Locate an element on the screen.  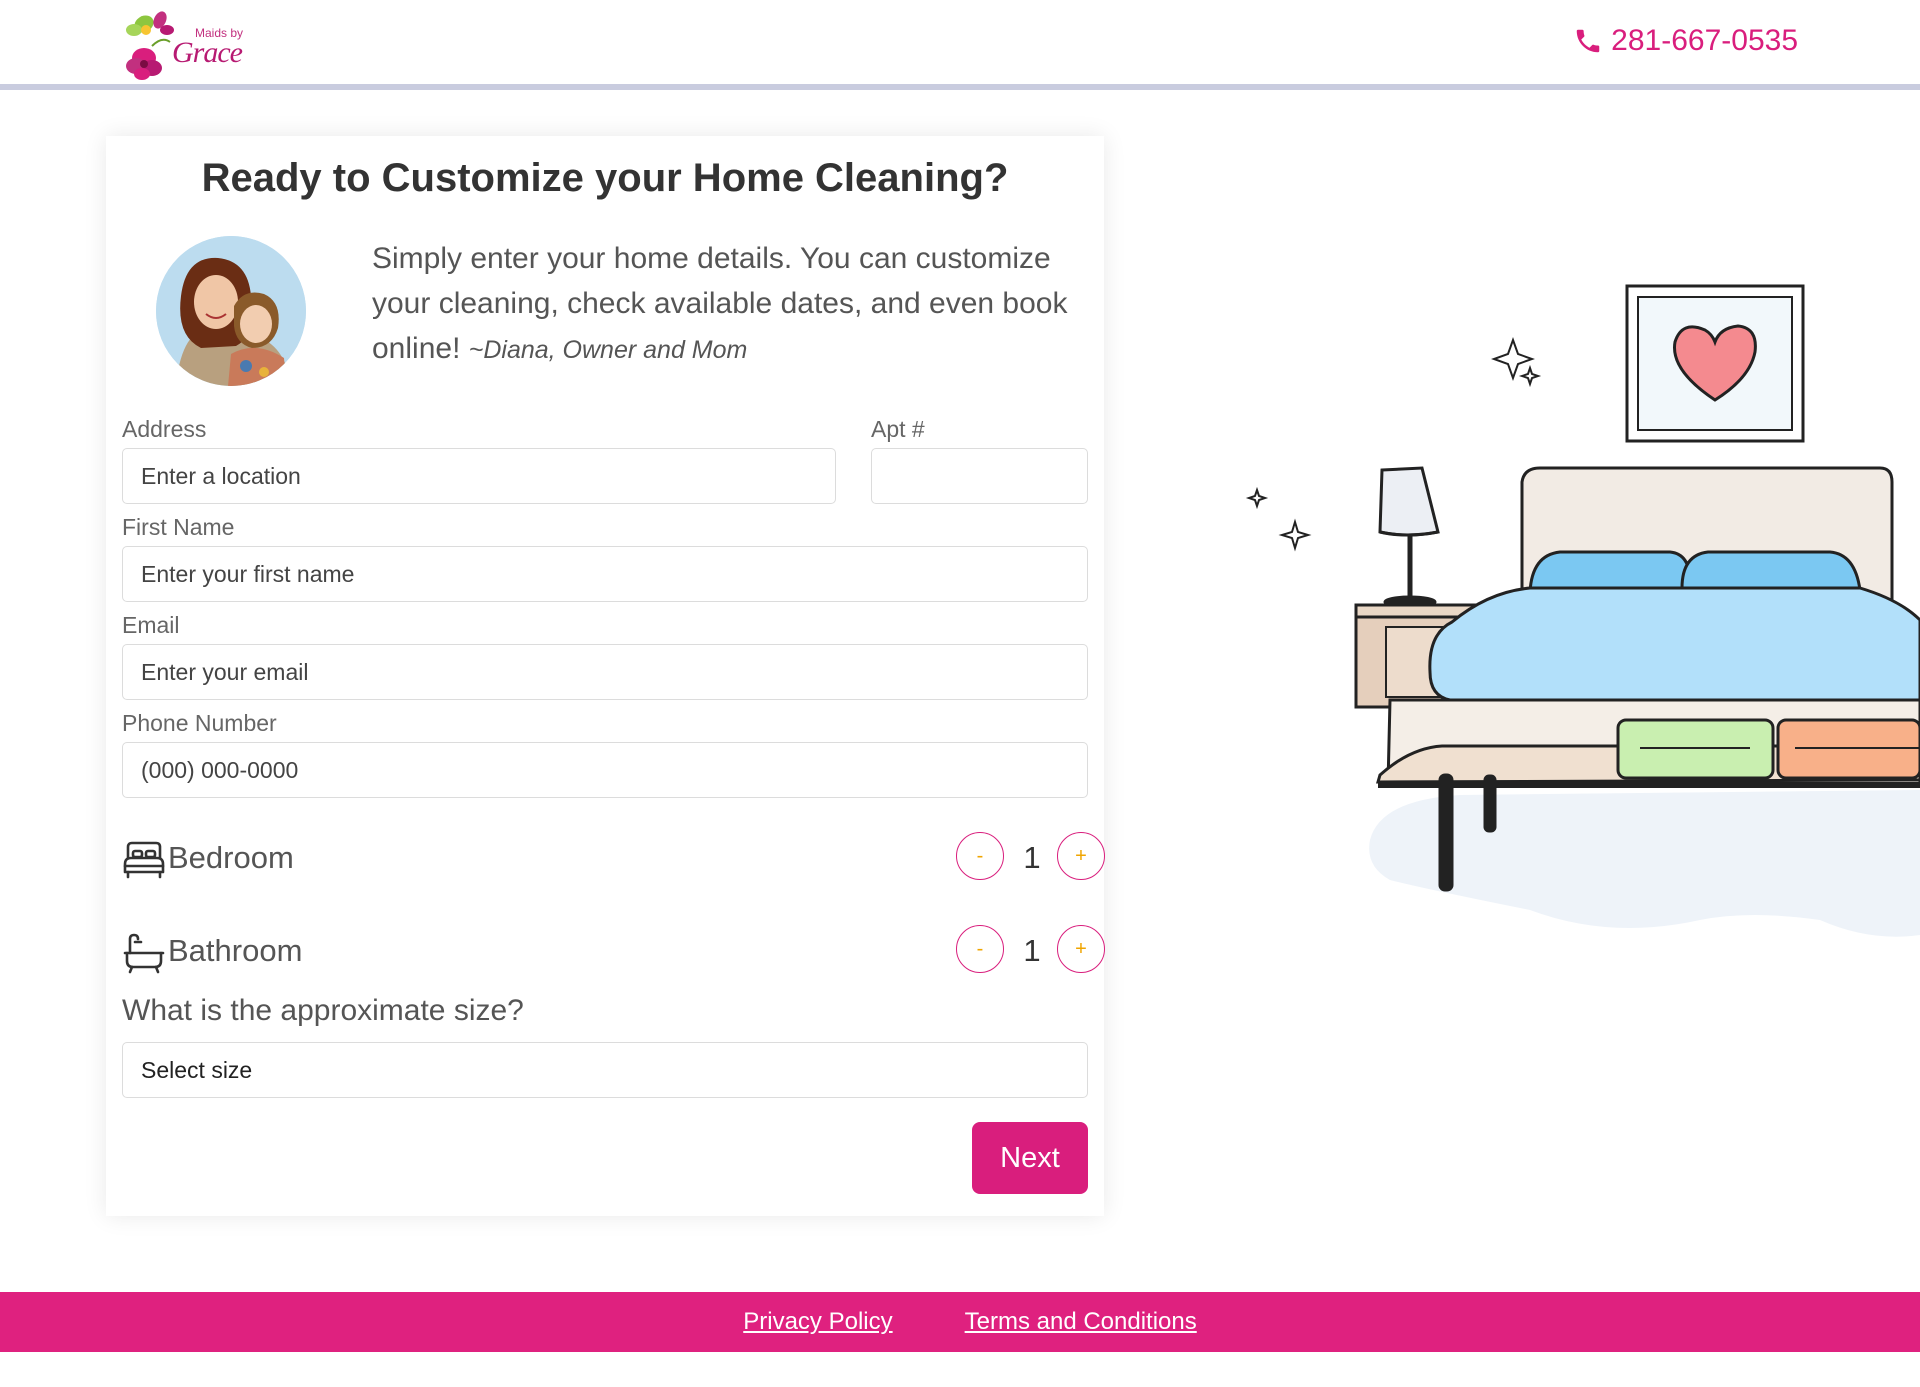
bathtub-icon is located at coordinates (144, 953).